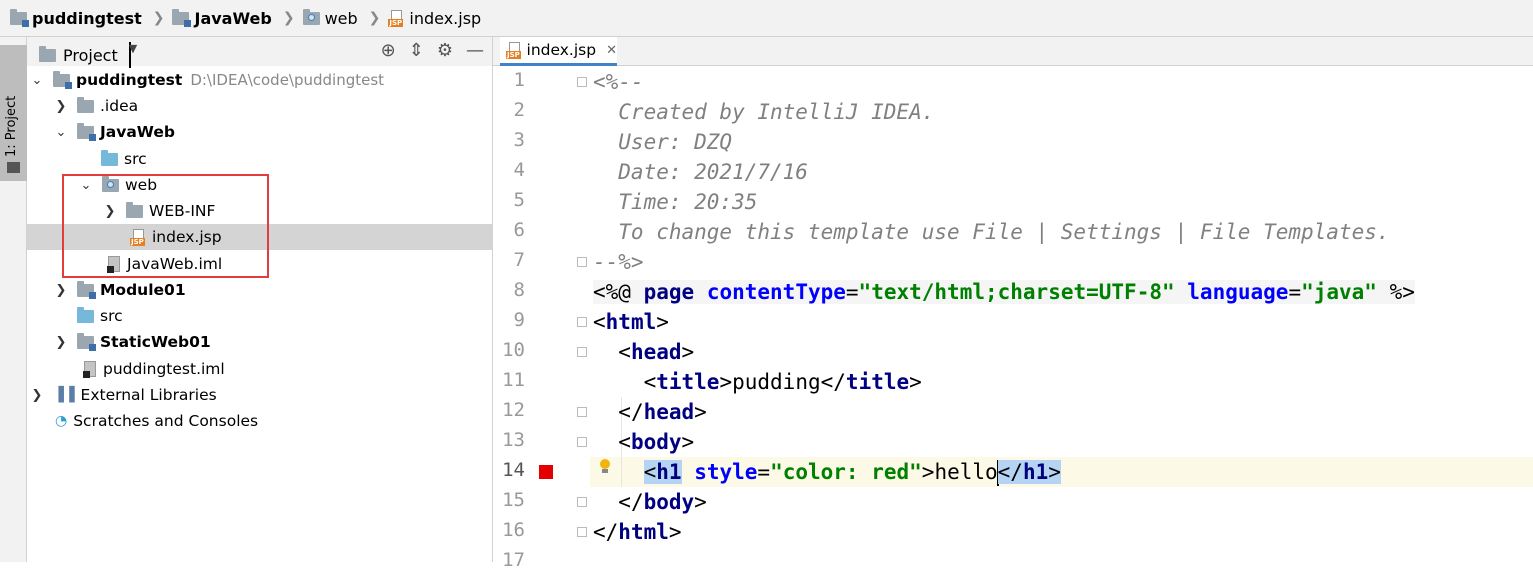 The image size is (1533, 571). What do you see at coordinates (88, 55) in the screenshot?
I see `project-view-selector: Project ▼` at bounding box center [88, 55].